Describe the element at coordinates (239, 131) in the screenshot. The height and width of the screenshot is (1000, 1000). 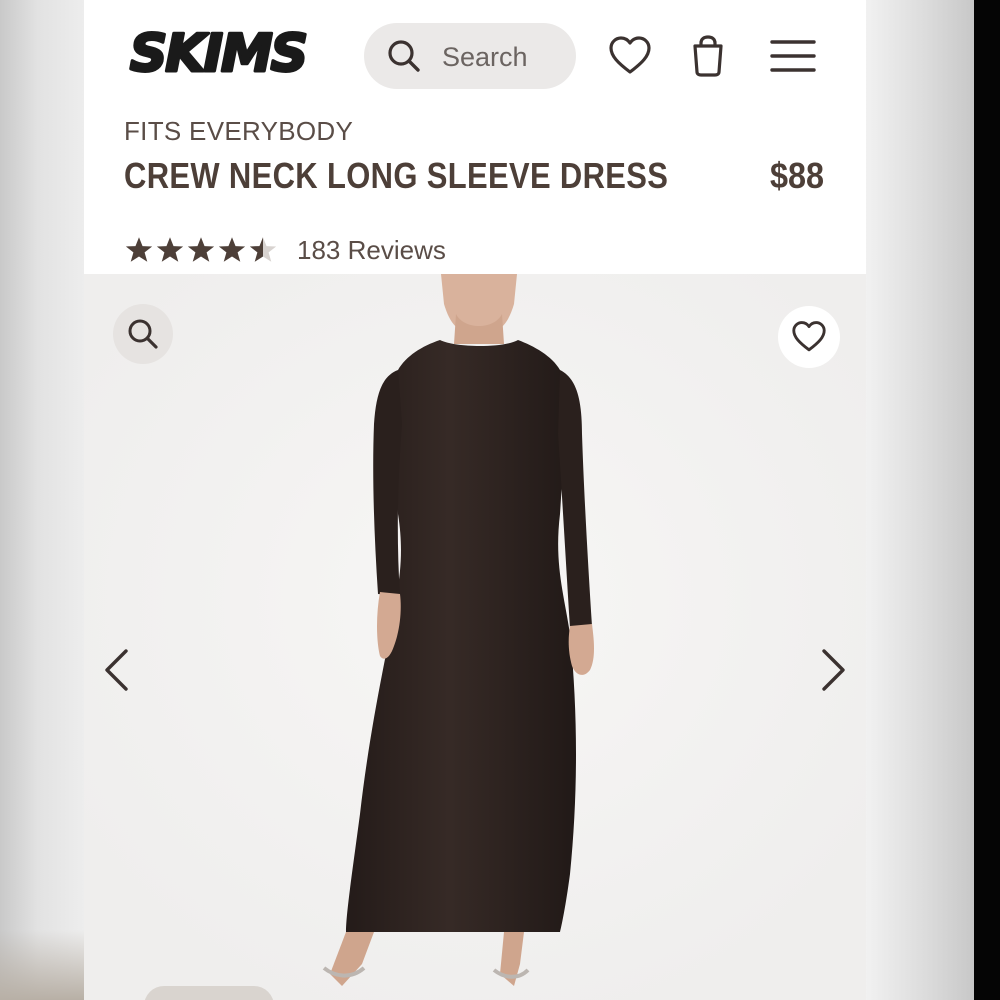
I see `collection-label: FITS EVERYBODY` at that location.